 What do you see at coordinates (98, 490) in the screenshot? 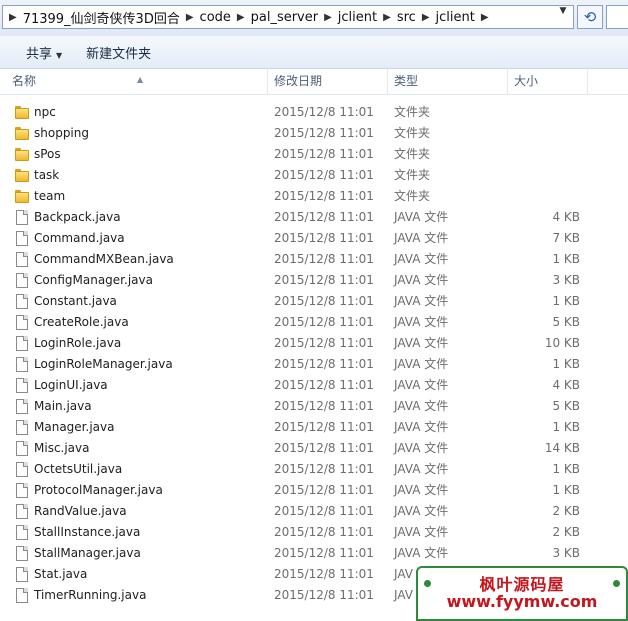
I see `file-name: ProtocolManager.java` at bounding box center [98, 490].